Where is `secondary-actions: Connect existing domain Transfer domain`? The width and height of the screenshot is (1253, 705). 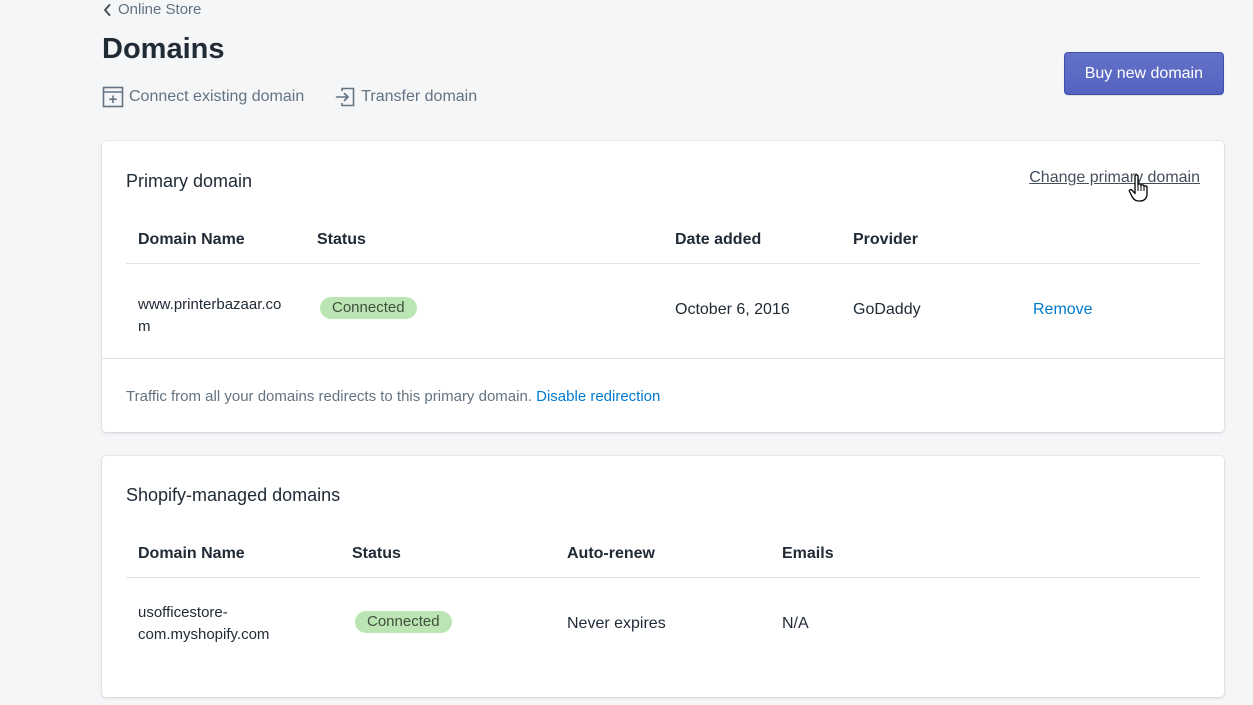
secondary-actions: Connect existing domain Transfer domain is located at coordinates (289, 97).